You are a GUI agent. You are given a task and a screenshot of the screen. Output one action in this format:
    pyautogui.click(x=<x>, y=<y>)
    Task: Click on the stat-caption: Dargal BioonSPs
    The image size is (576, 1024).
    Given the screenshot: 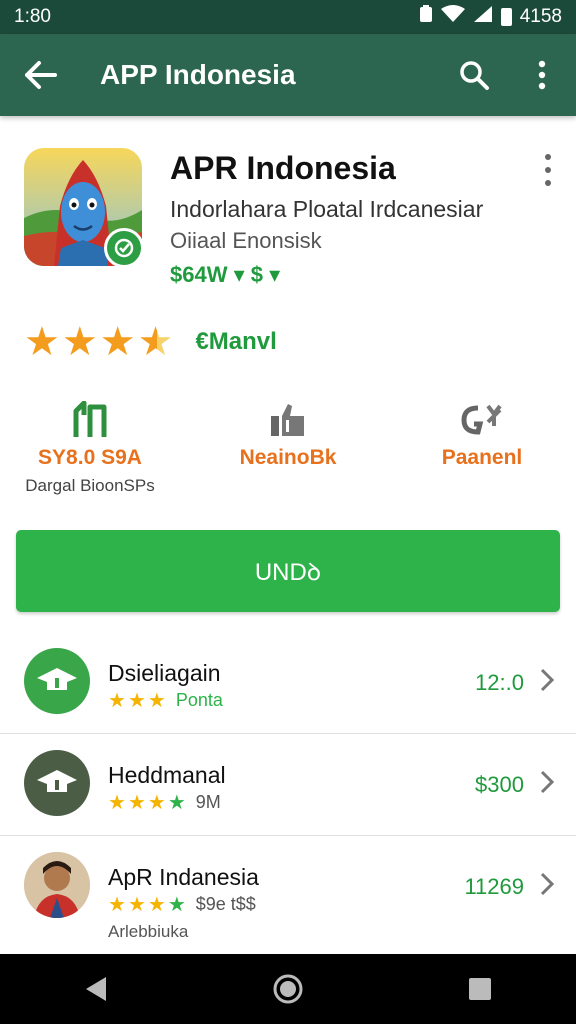 What is the action you would take?
    pyautogui.click(x=90, y=485)
    